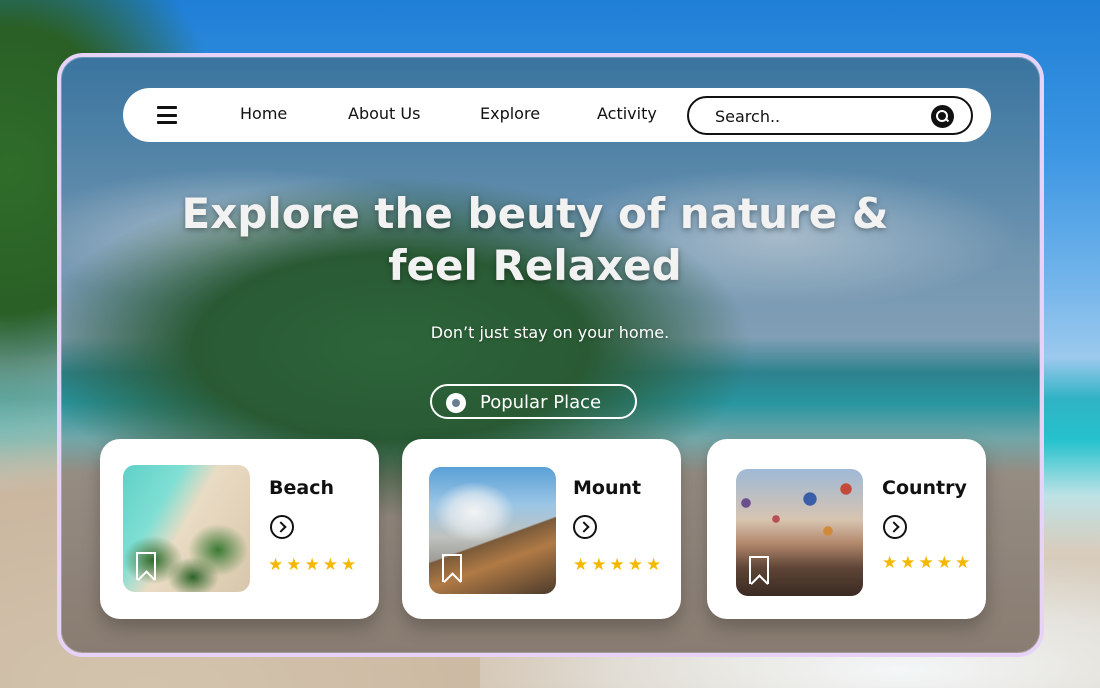  What do you see at coordinates (510, 113) in the screenshot?
I see `nav-explore: Explore` at bounding box center [510, 113].